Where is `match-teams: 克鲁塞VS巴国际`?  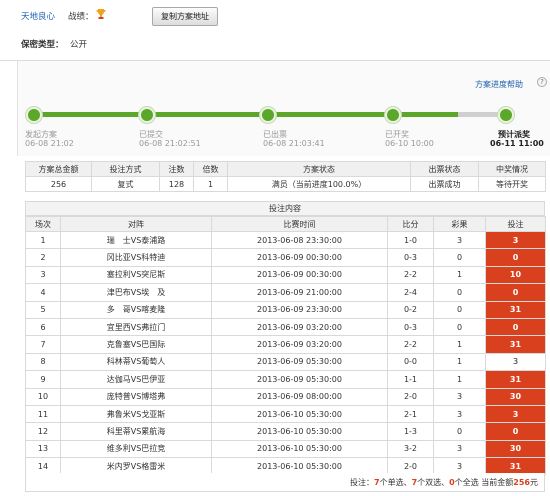 match-teams: 克鲁塞VS巴国际 is located at coordinates (136, 344).